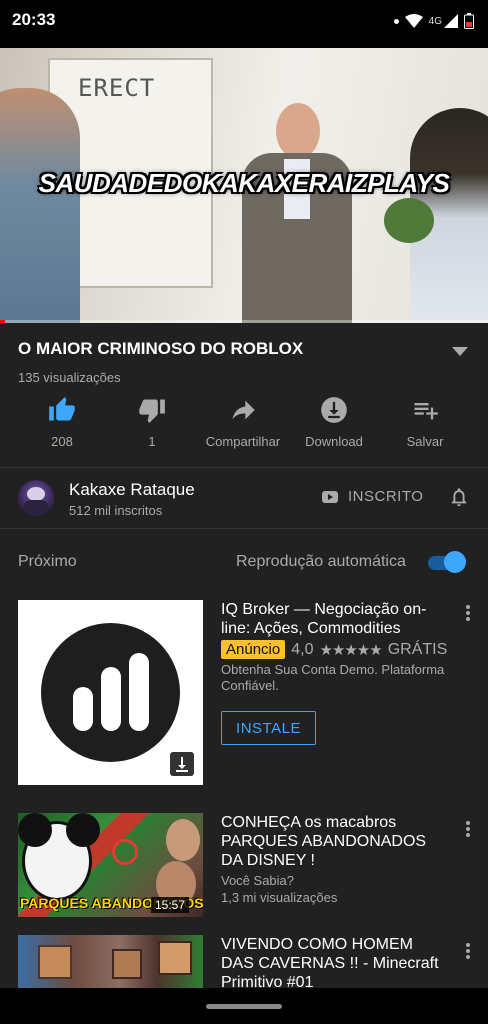 This screenshot has width=488, height=1024. What do you see at coordinates (117, 88) in the screenshot?
I see `whiteboard-text: ERECT` at bounding box center [117, 88].